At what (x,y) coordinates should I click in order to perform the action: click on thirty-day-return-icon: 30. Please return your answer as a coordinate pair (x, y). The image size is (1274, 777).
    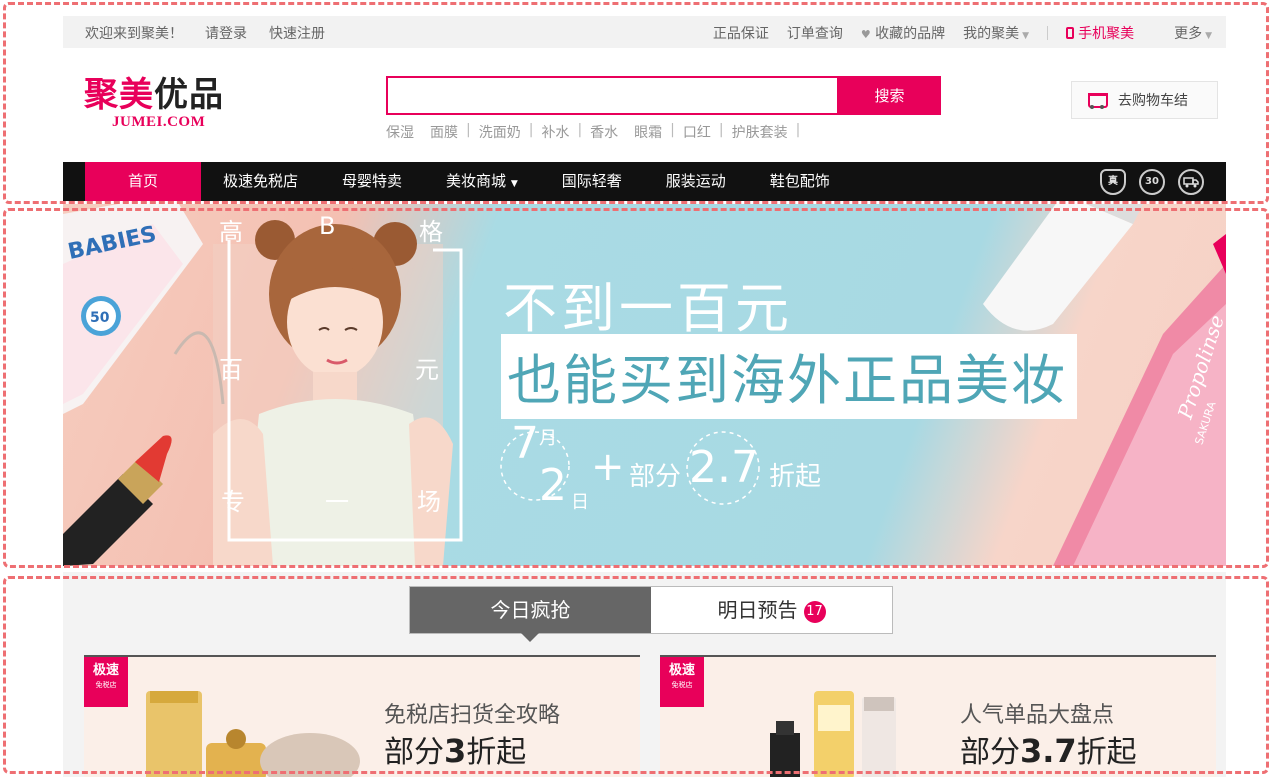
    Looking at the image, I should click on (1152, 182).